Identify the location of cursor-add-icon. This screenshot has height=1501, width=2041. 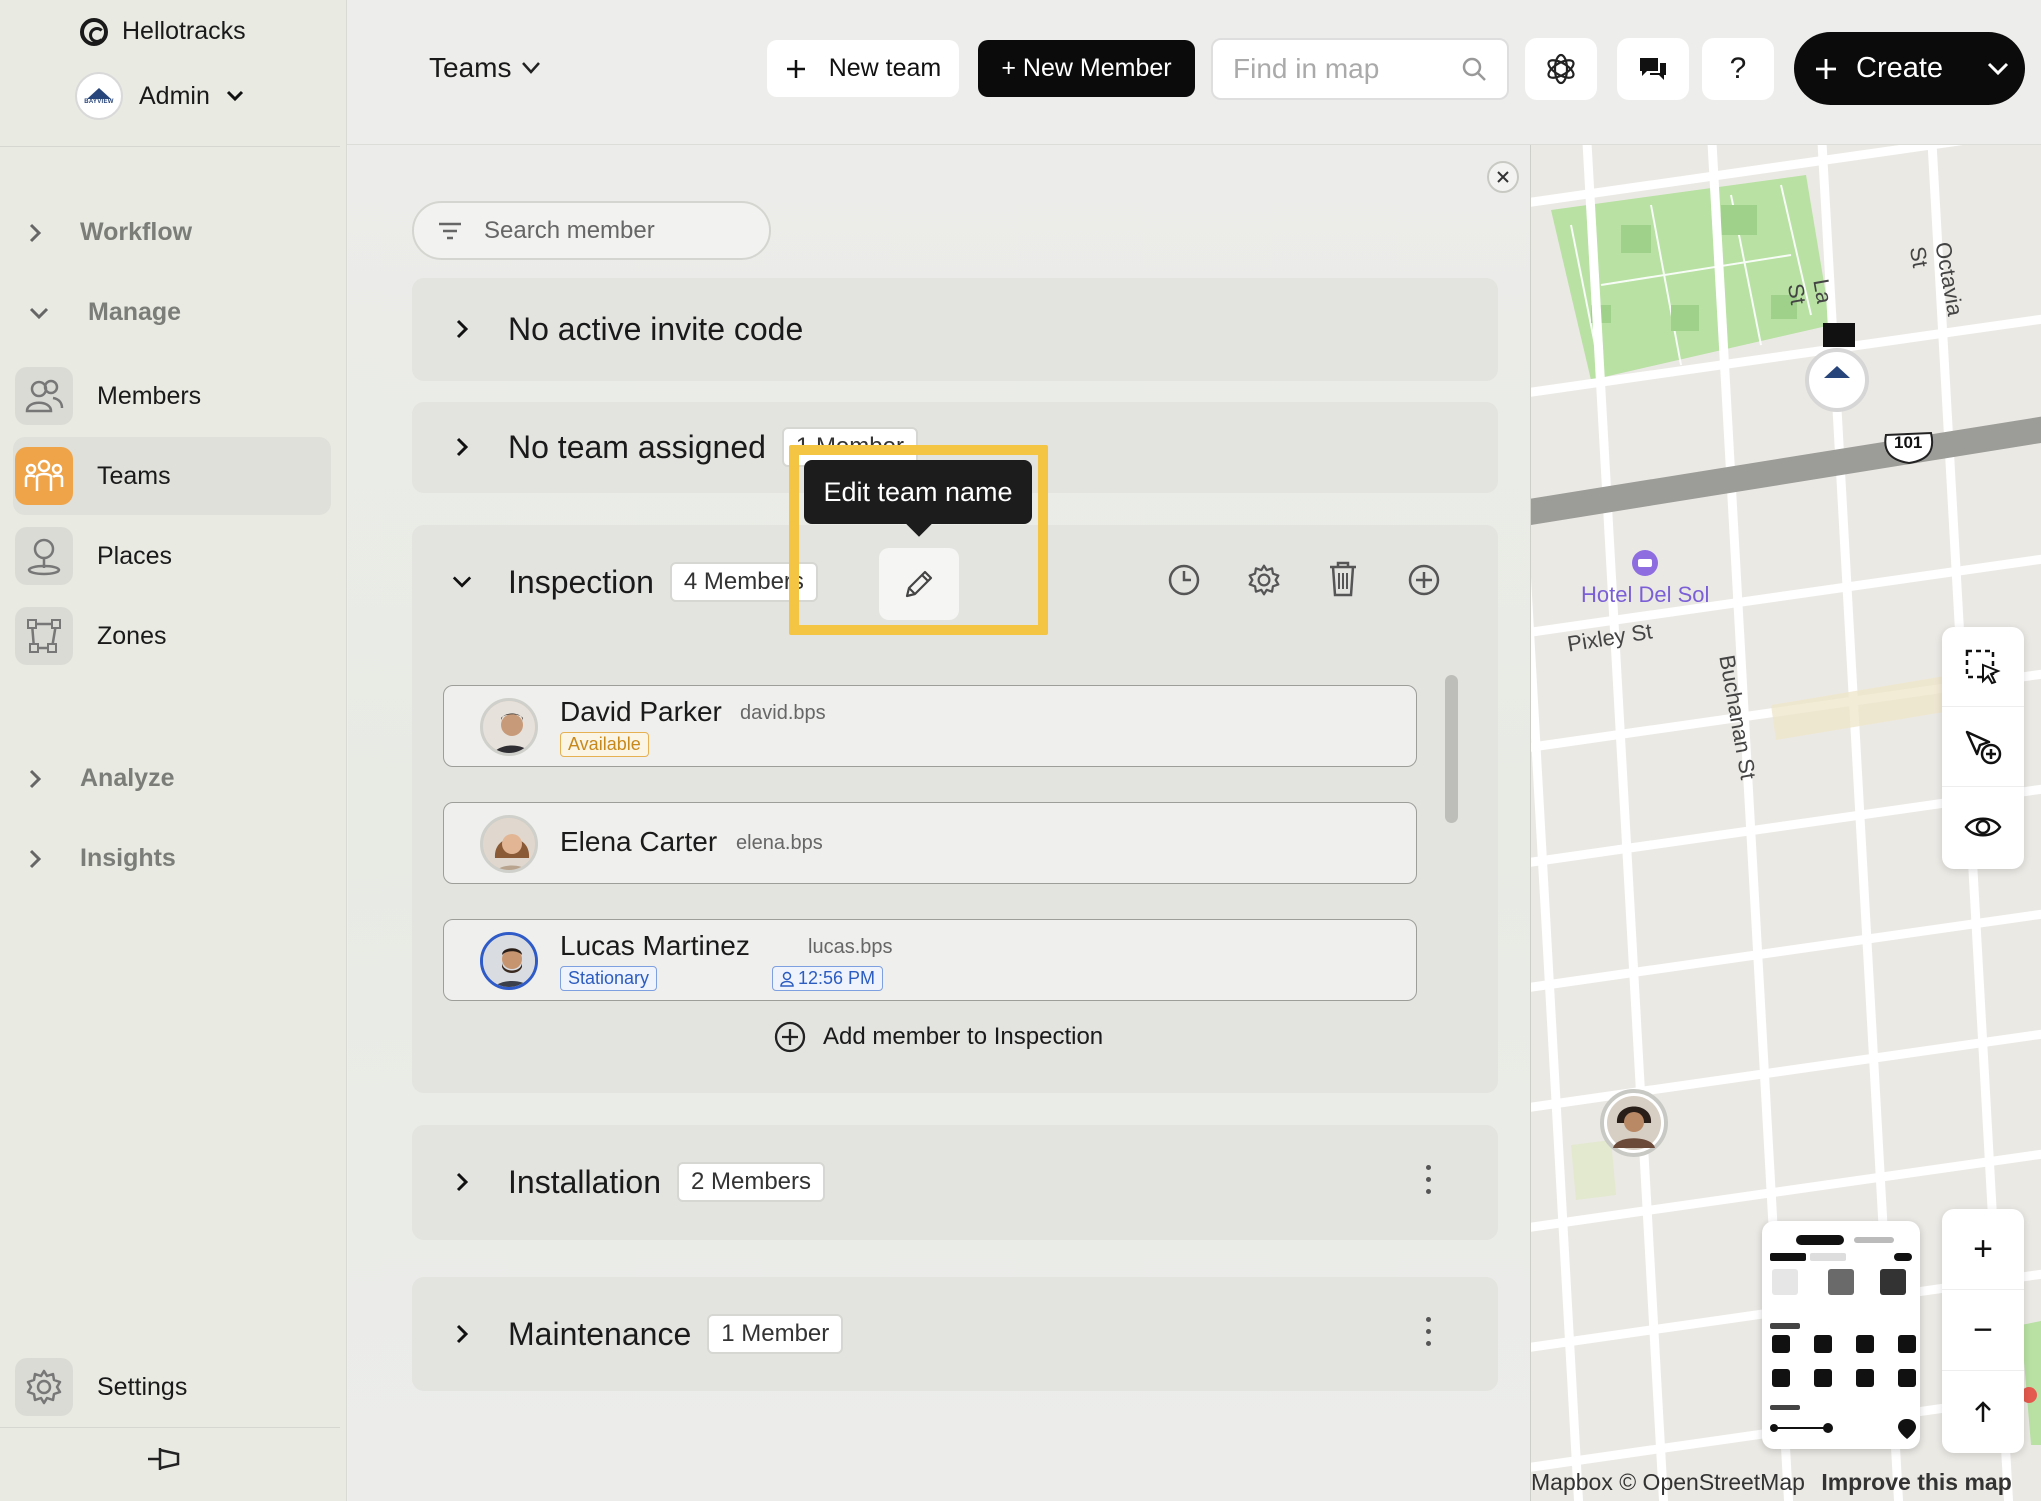
(1983, 747).